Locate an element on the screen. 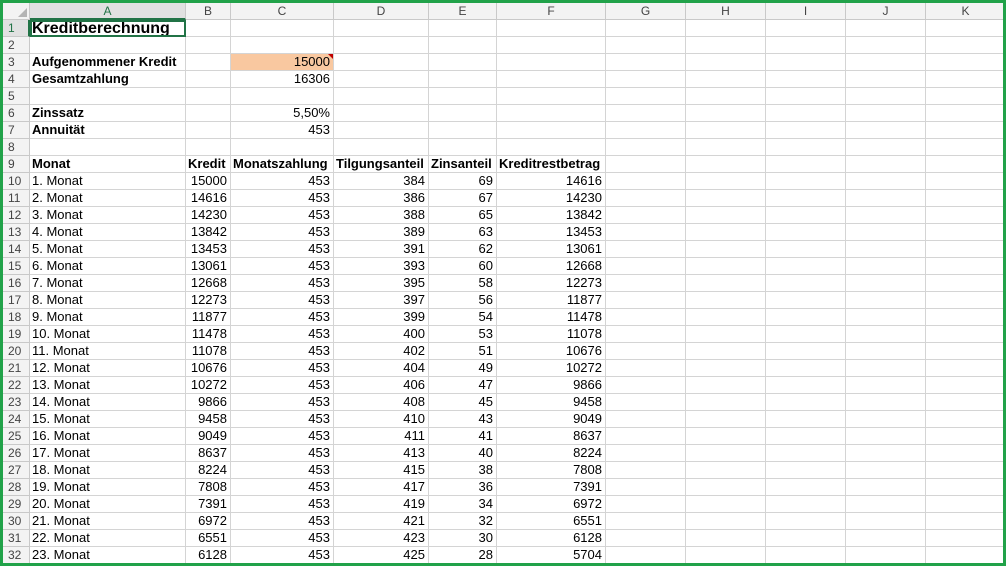 This screenshot has height=566, width=1006. cell-k25 is located at coordinates (964, 436).